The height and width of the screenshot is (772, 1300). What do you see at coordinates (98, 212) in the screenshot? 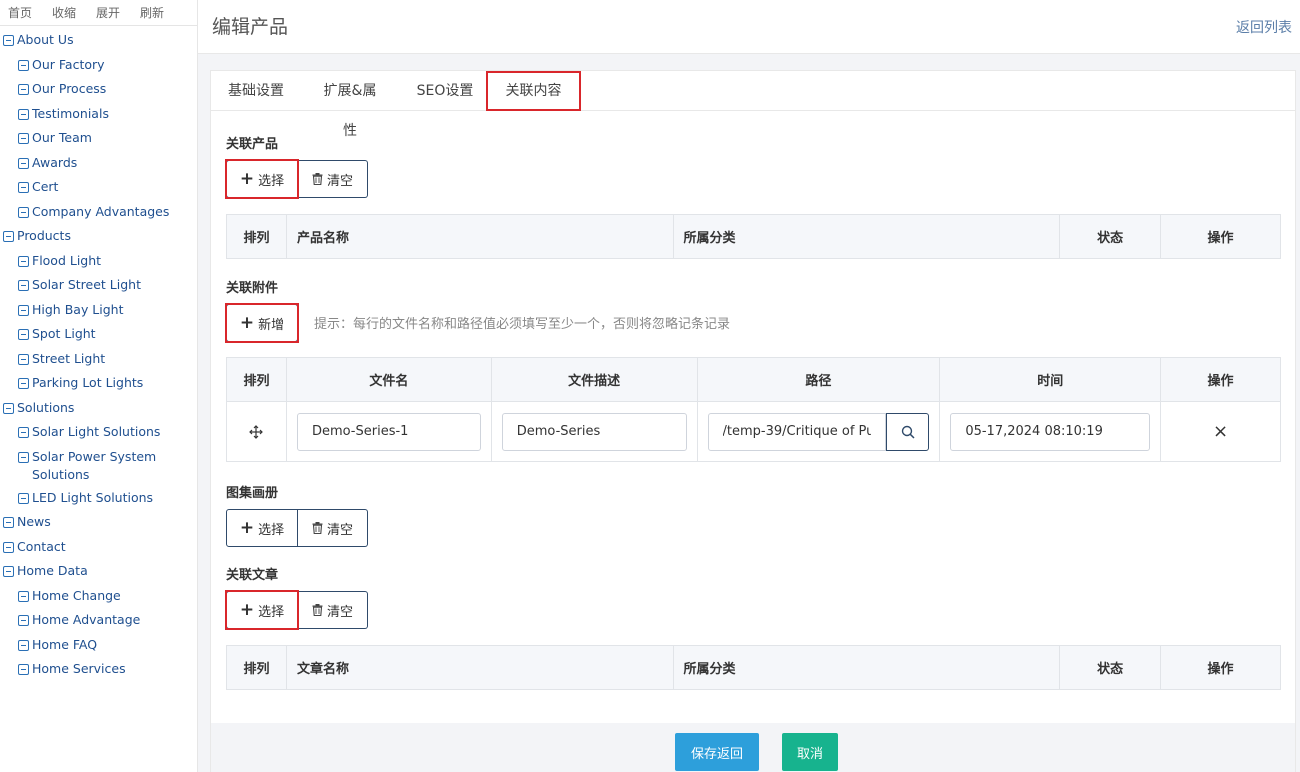
I see `sidebar-item-company-advantages: Company Advantages` at bounding box center [98, 212].